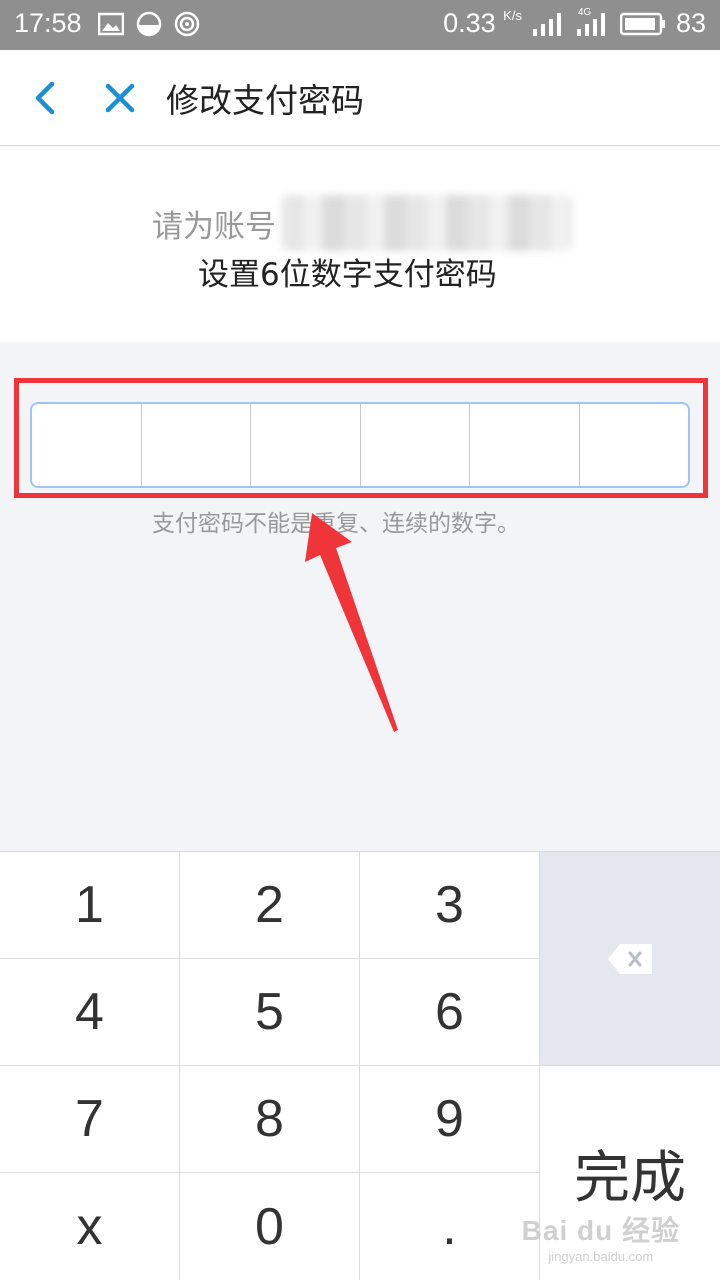 The height and width of the screenshot is (1280, 720). Describe the element at coordinates (187, 24) in the screenshot. I see `hotspot-icon` at that location.